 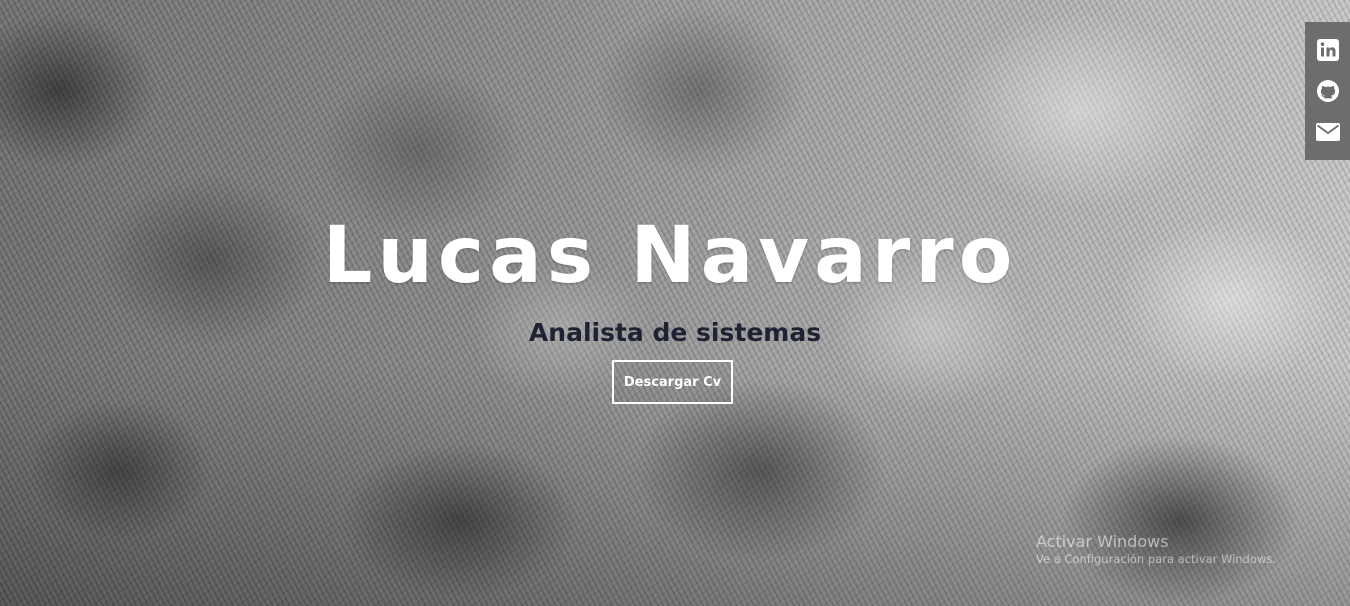 What do you see at coordinates (670, 256) in the screenshot?
I see `hero-name: Lucas Navarro` at bounding box center [670, 256].